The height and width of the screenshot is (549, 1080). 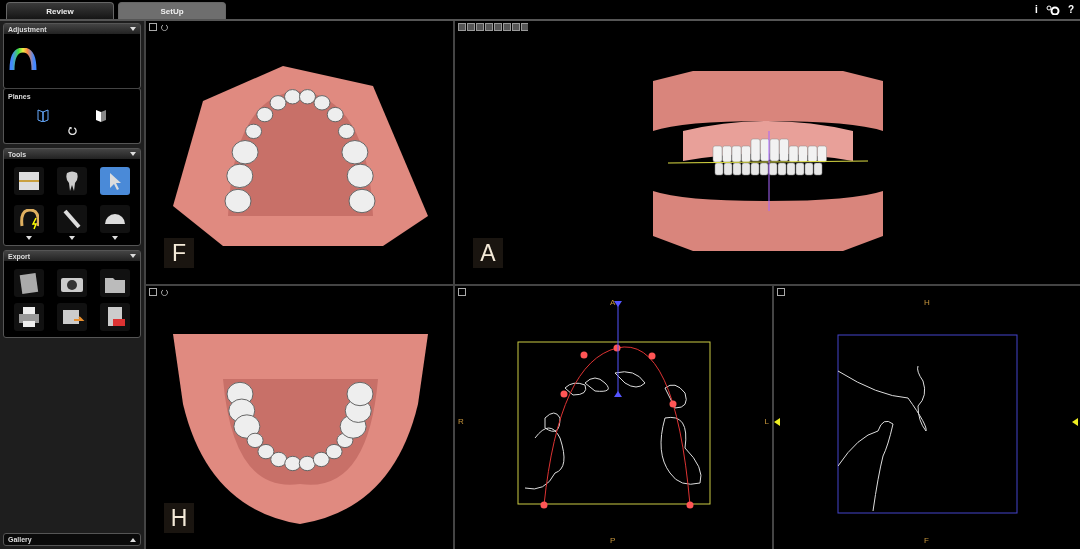 I want to click on orientation-label: A, so click(x=613, y=302).